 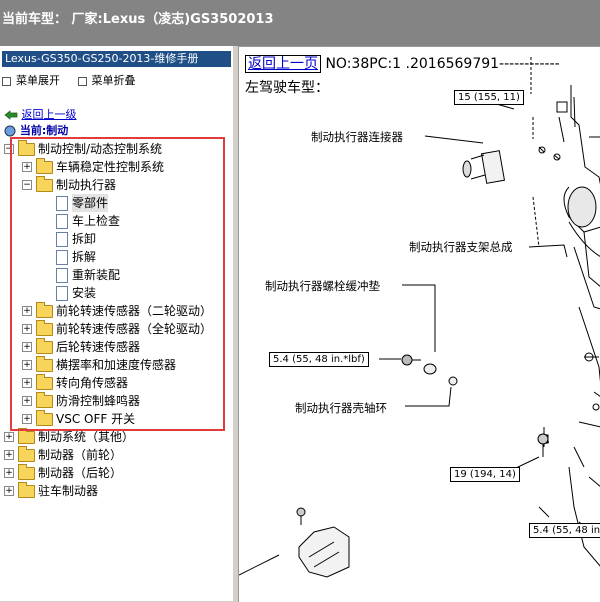 What do you see at coordinates (80, 473) in the screenshot?
I see `tree-node-label: 制动器（后轮）` at bounding box center [80, 473].